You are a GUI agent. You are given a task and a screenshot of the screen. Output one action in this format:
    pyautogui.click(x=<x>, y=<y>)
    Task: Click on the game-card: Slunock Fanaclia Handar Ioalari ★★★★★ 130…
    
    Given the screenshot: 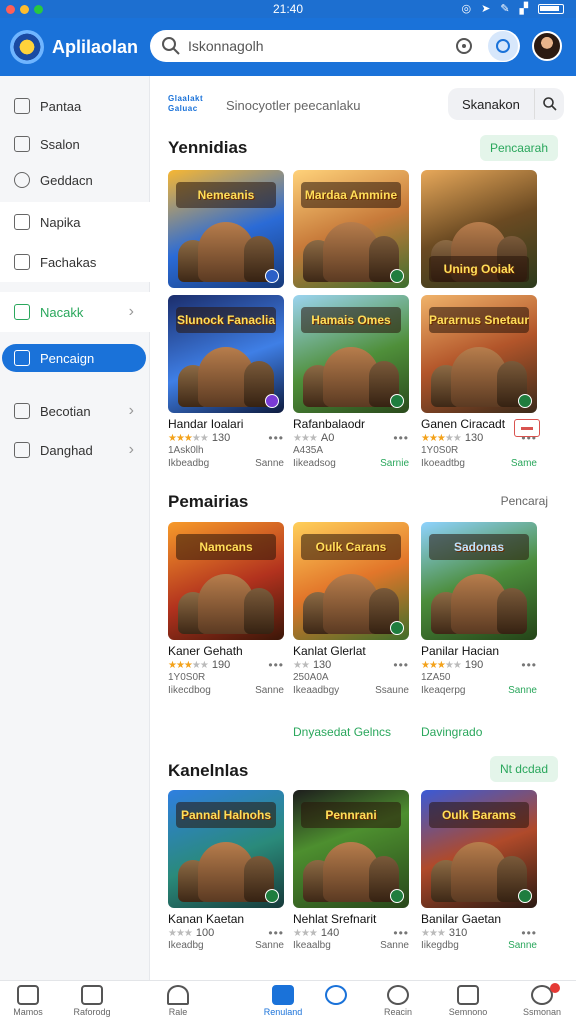 What is the action you would take?
    pyautogui.click(x=226, y=383)
    